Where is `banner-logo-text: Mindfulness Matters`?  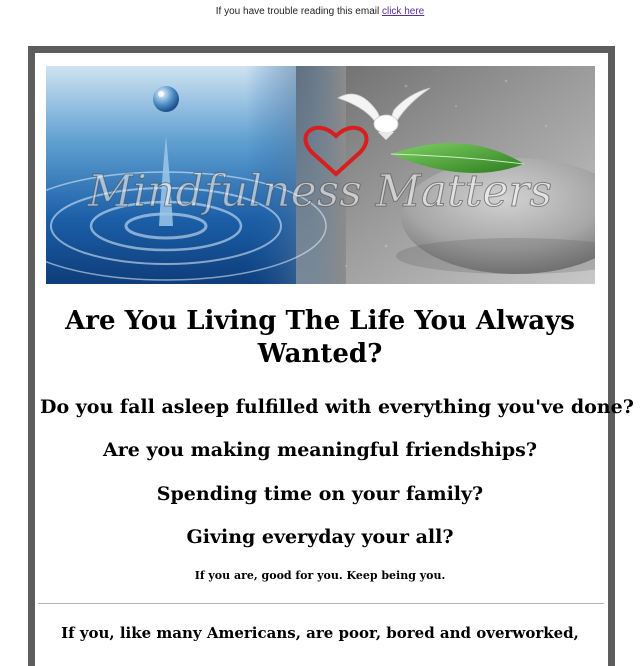 banner-logo-text: Mindfulness Matters is located at coordinates (319, 191).